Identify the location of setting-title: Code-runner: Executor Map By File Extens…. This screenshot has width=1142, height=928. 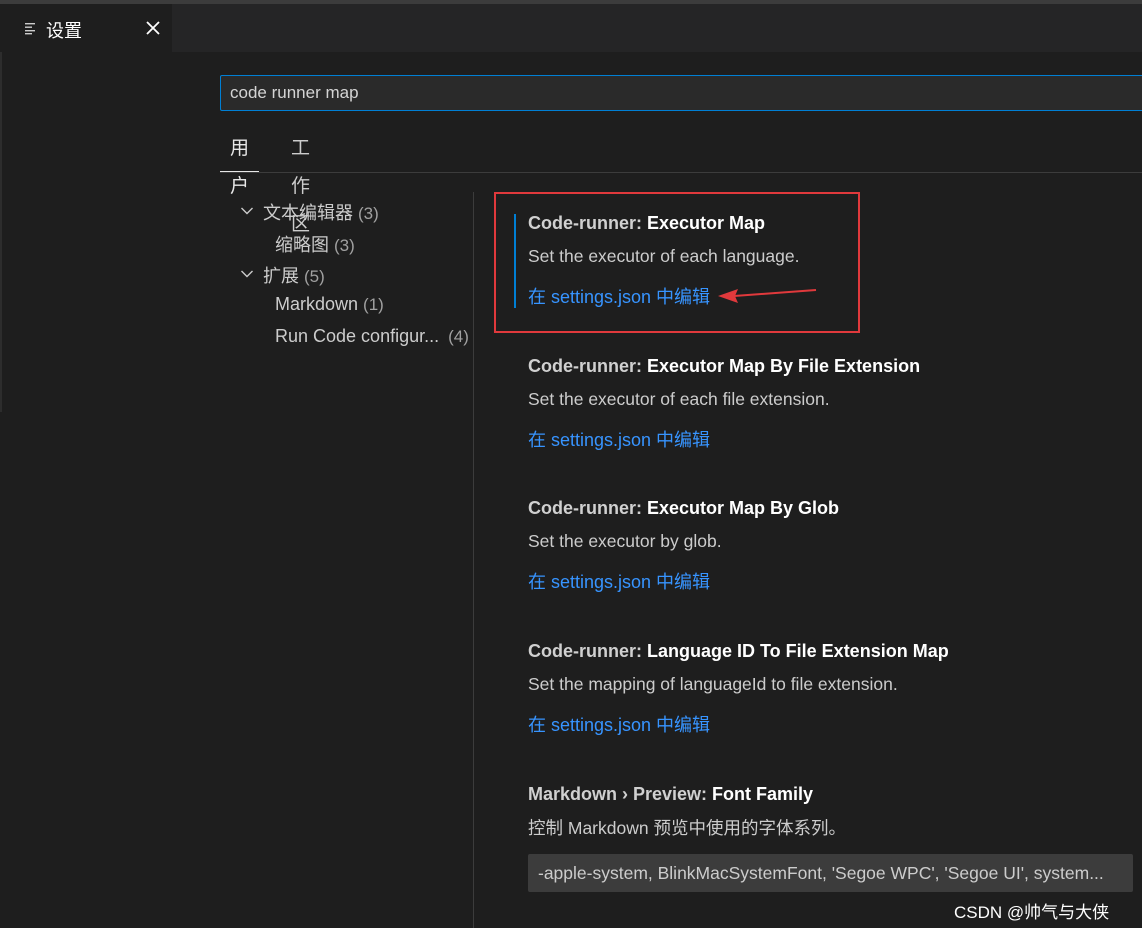
(724, 366).